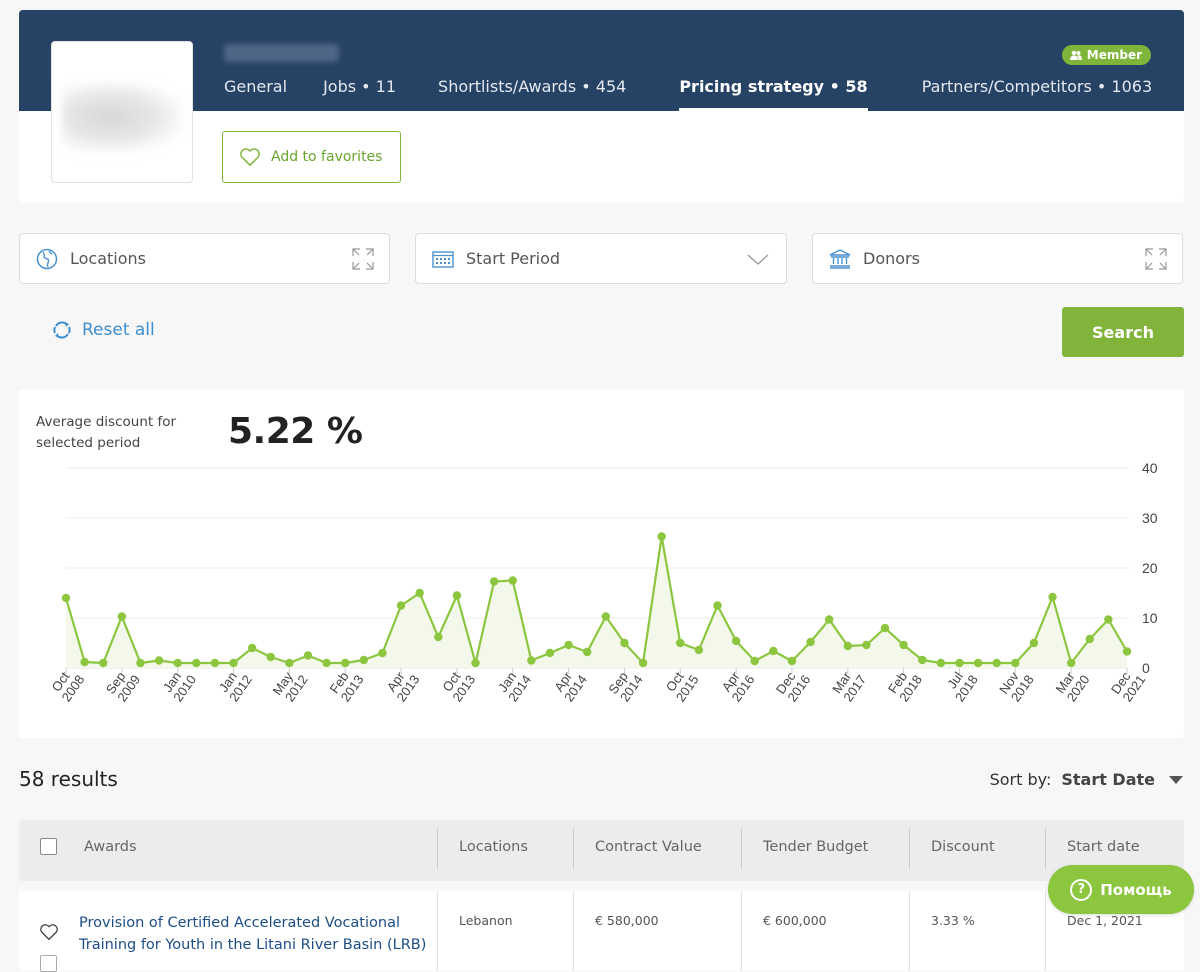 The image size is (1200, 972). Describe the element at coordinates (255, 92) in the screenshot. I see `tab-general: General` at that location.